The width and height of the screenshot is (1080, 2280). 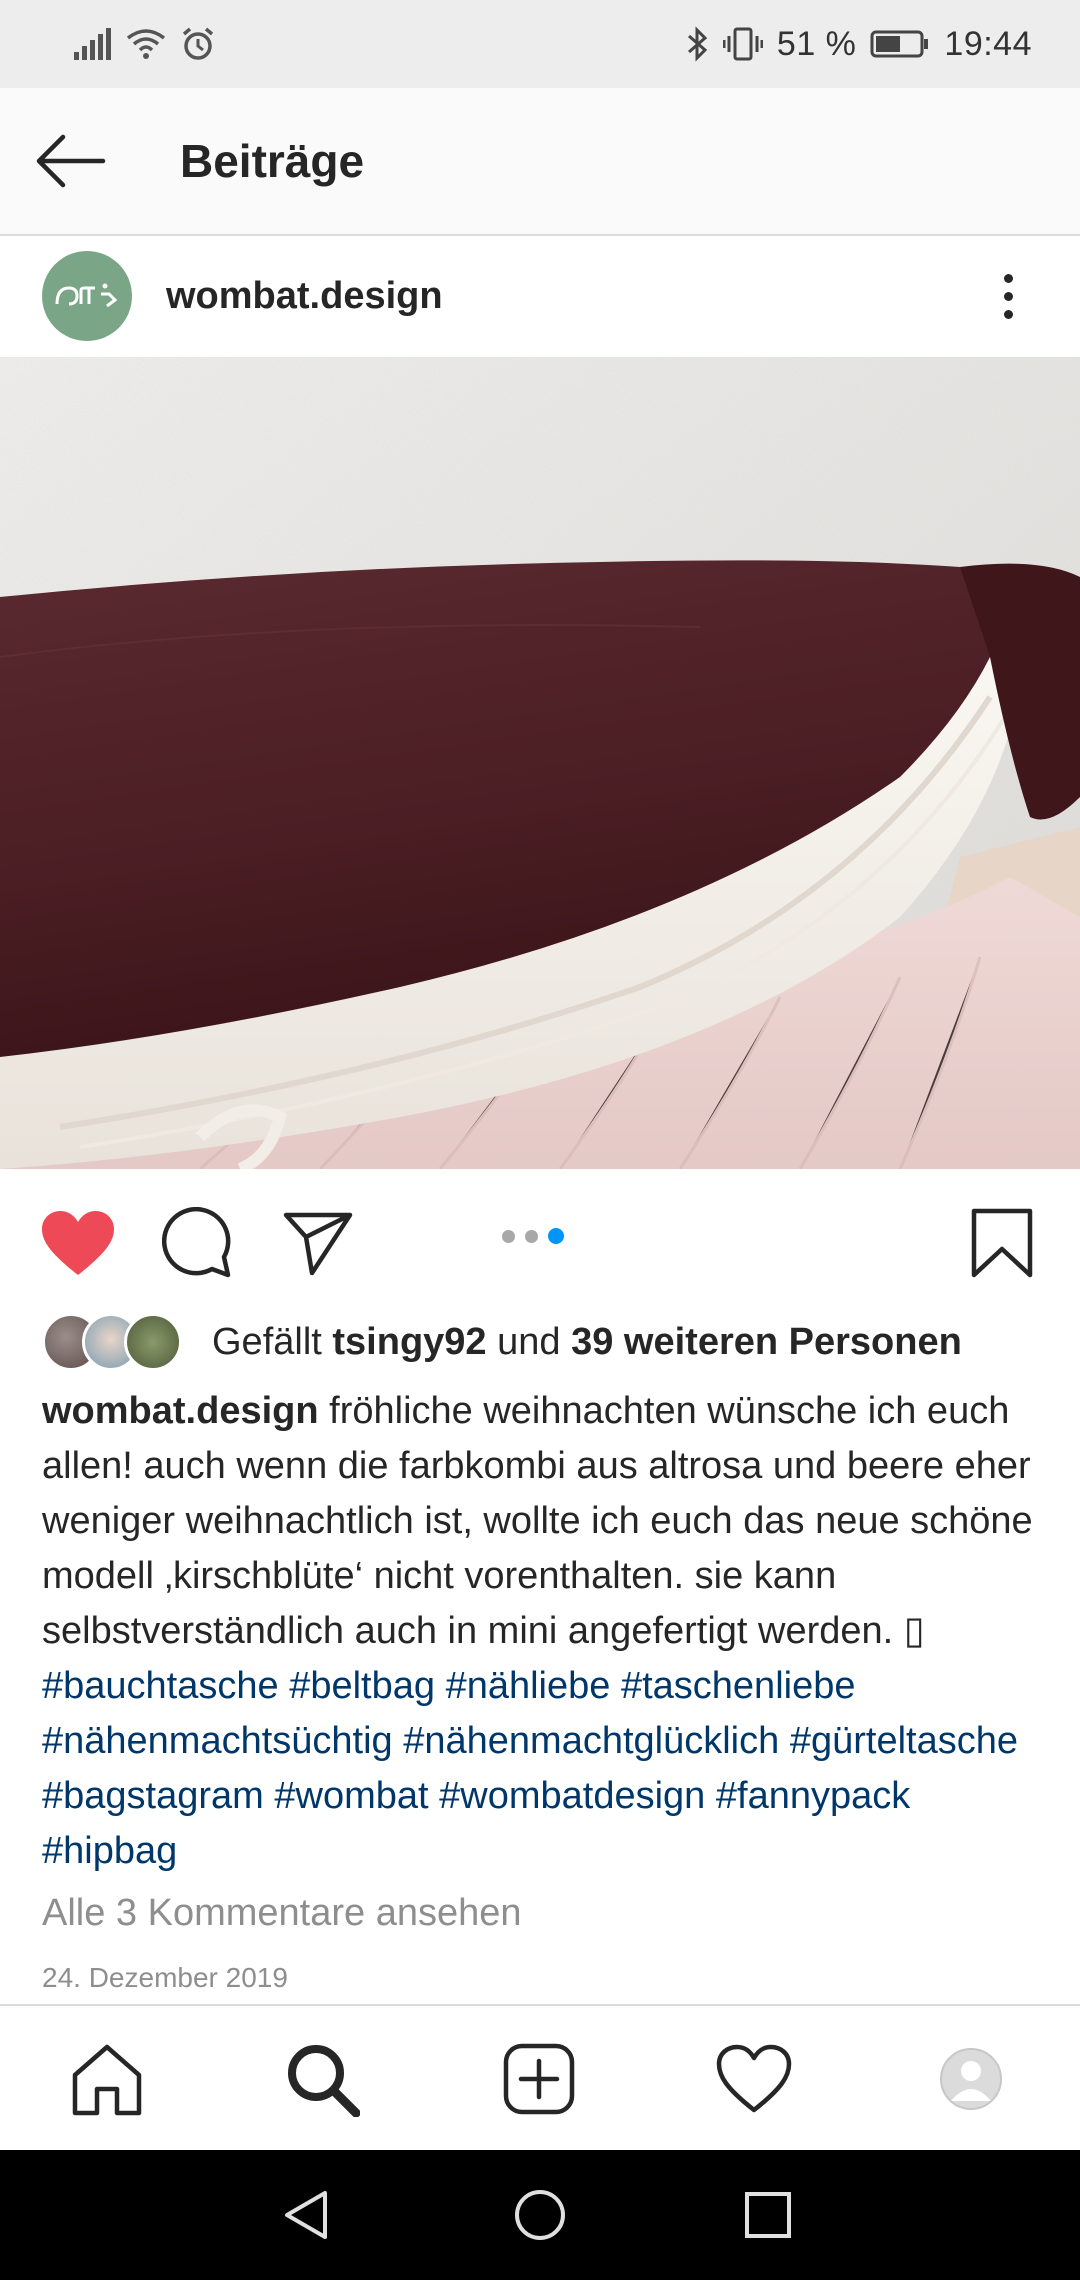 I want to click on paper-plane-icon, so click(x=318, y=1244).